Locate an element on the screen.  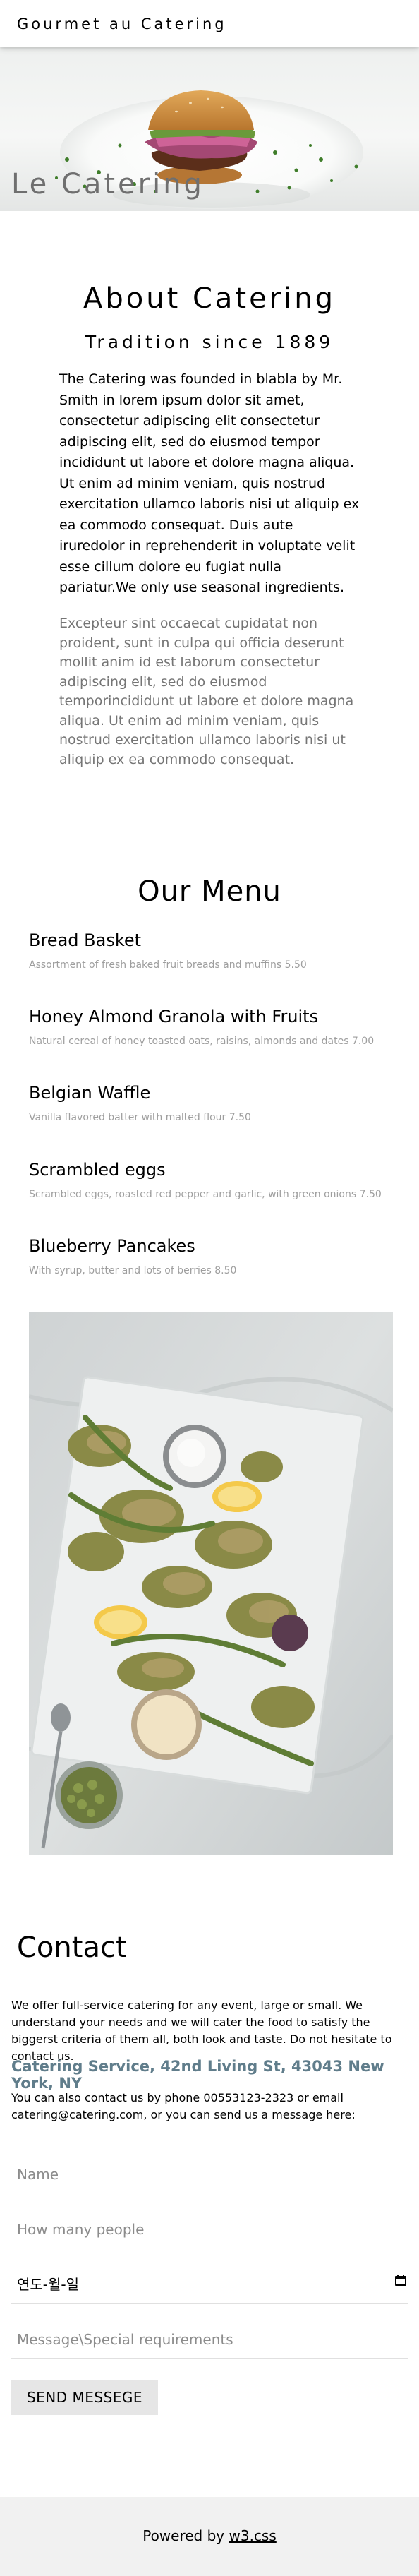
hero-banner: Le Catering is located at coordinates (209, 129).